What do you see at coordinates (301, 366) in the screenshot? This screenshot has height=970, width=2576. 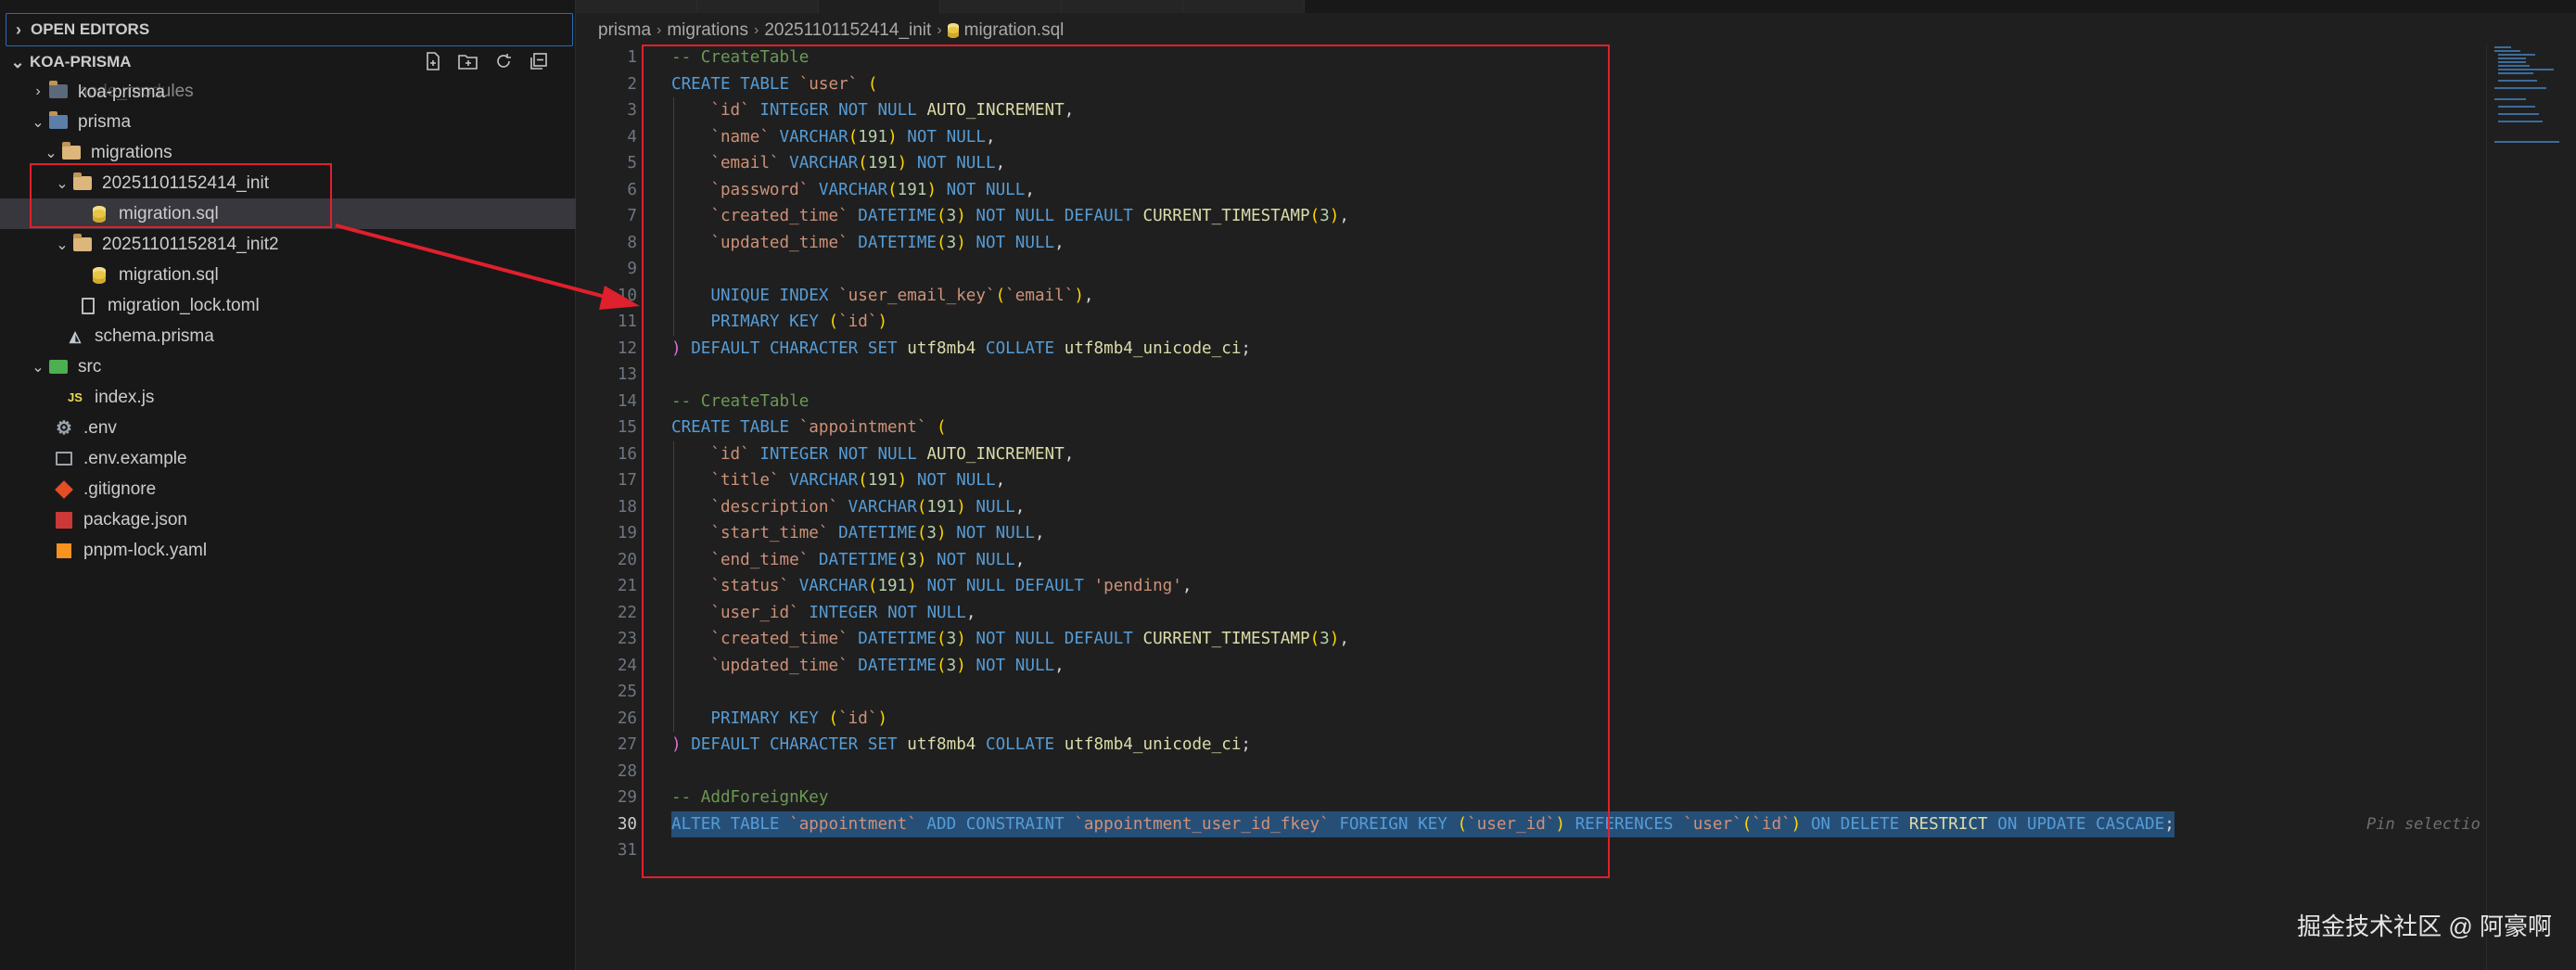 I see `tree-item-src: ⌄ src` at bounding box center [301, 366].